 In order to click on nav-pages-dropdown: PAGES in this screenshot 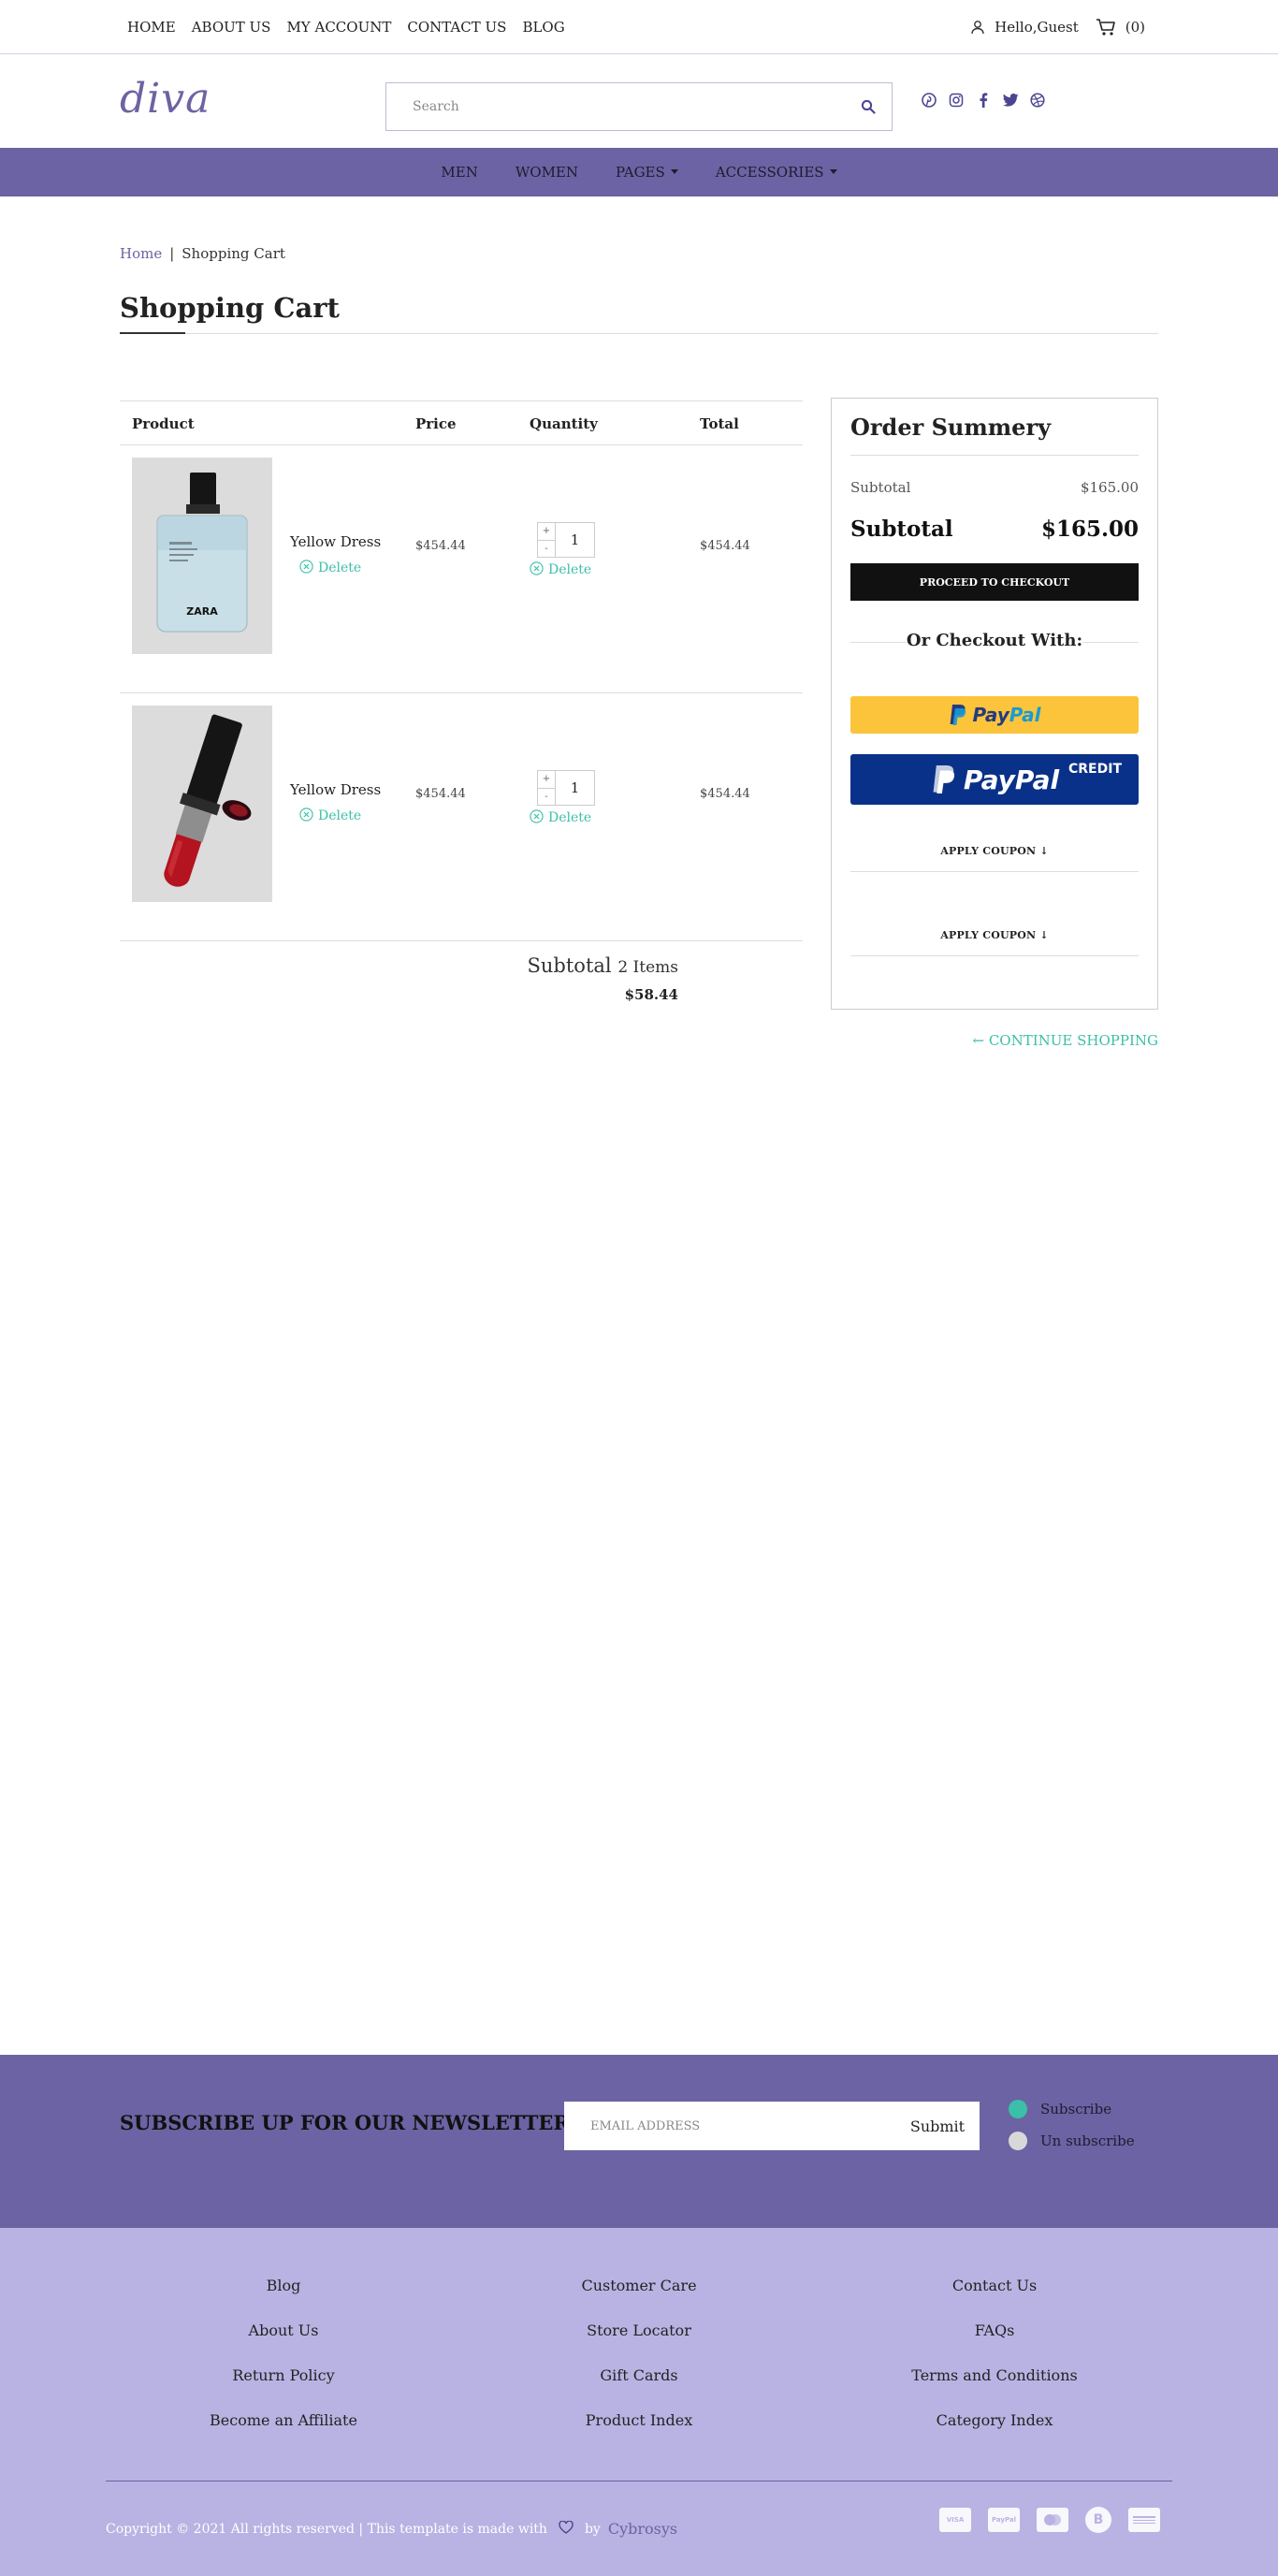, I will do `click(647, 172)`.